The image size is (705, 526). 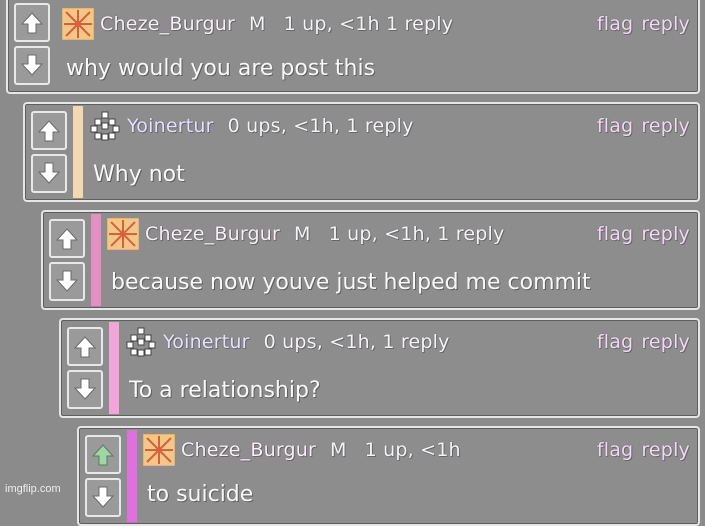 I want to click on comment-meta: 1 up, <1h 1 reply, so click(x=368, y=24).